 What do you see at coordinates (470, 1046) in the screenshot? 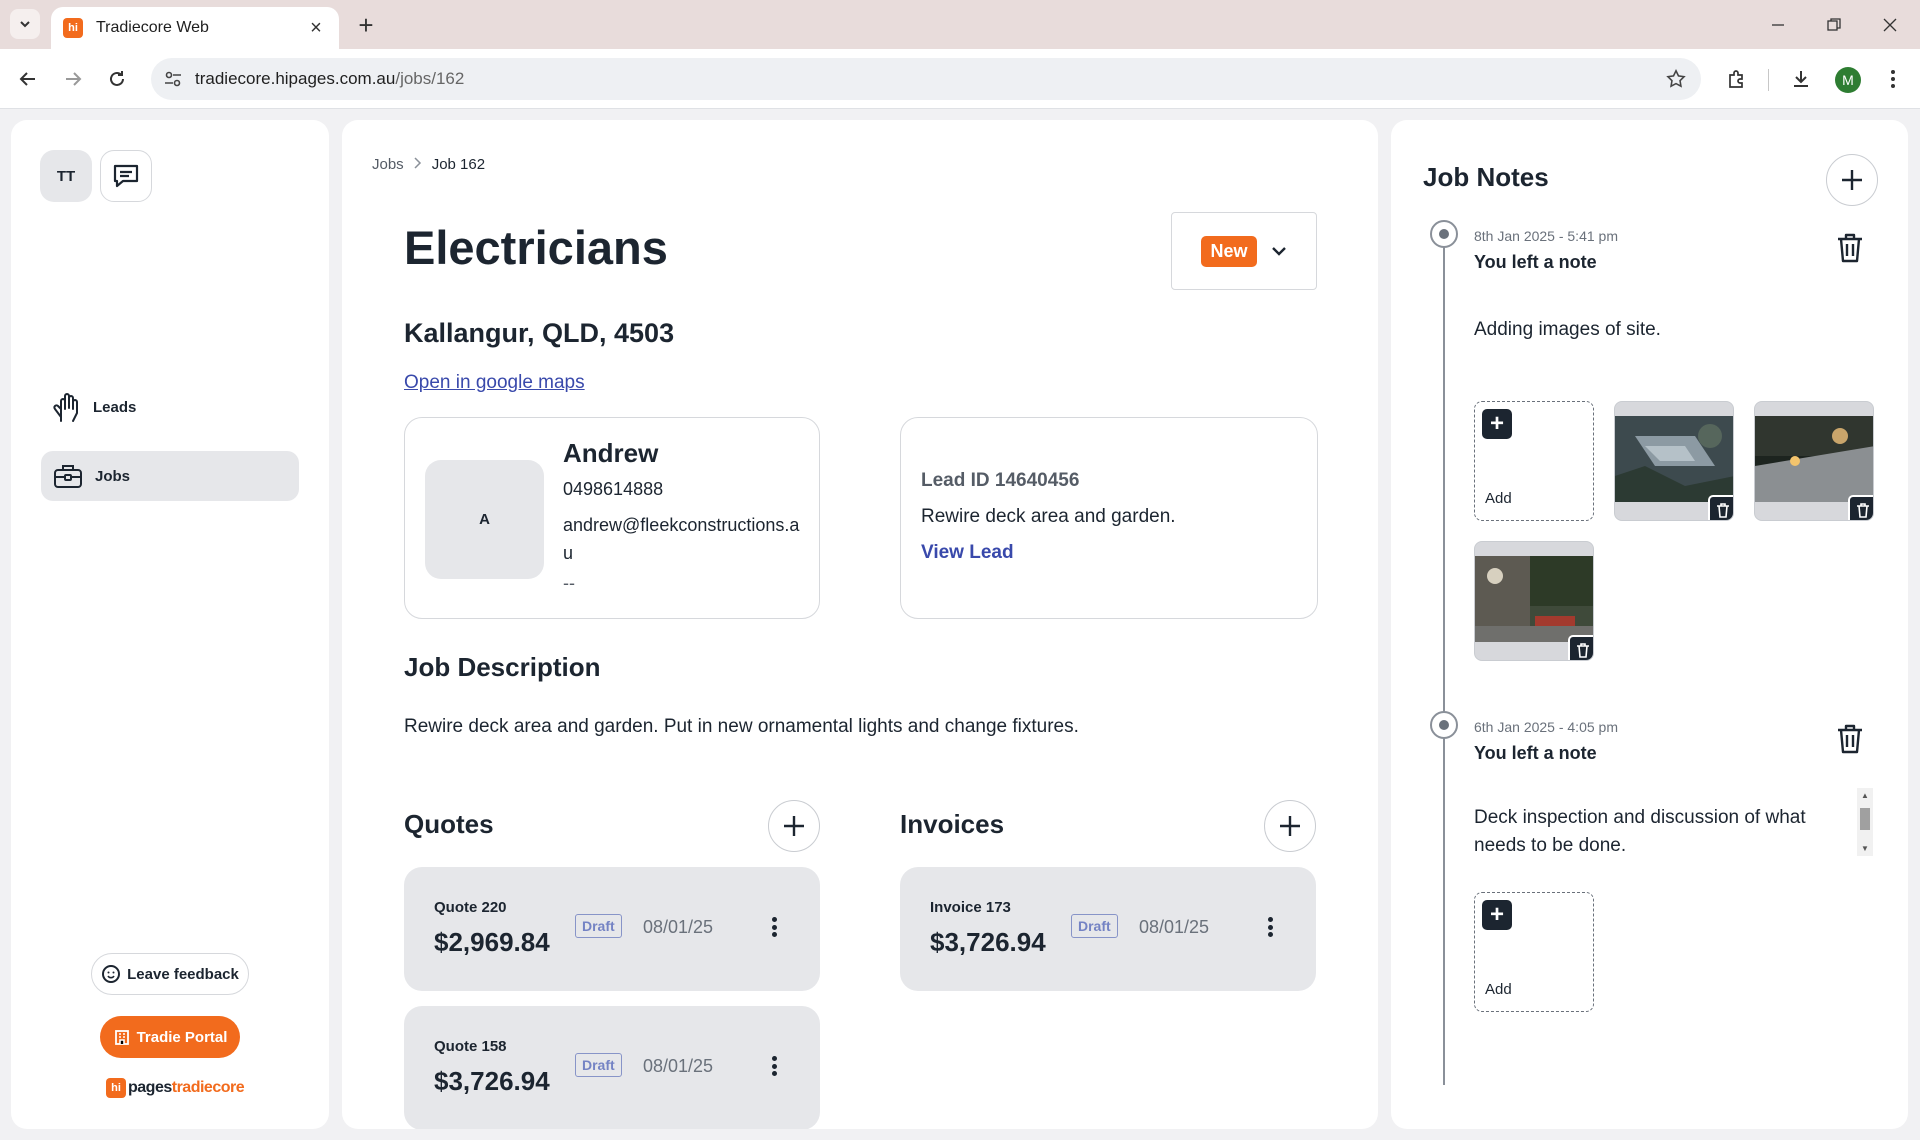
I see `quote-label: Quote 158` at bounding box center [470, 1046].